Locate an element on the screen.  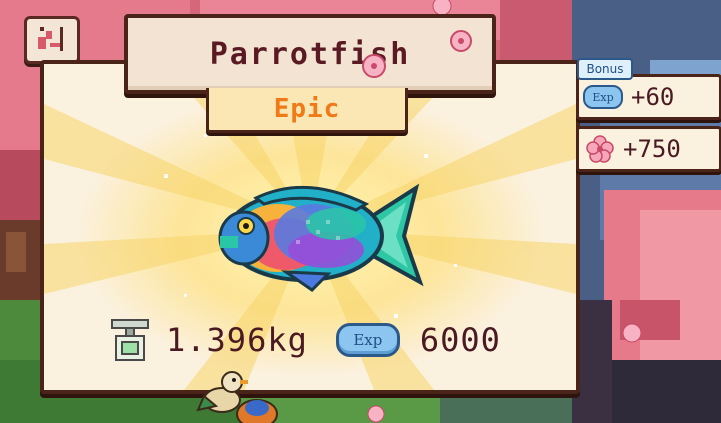
exp-badge-small-label: Exp is located at coordinates (603, 97).